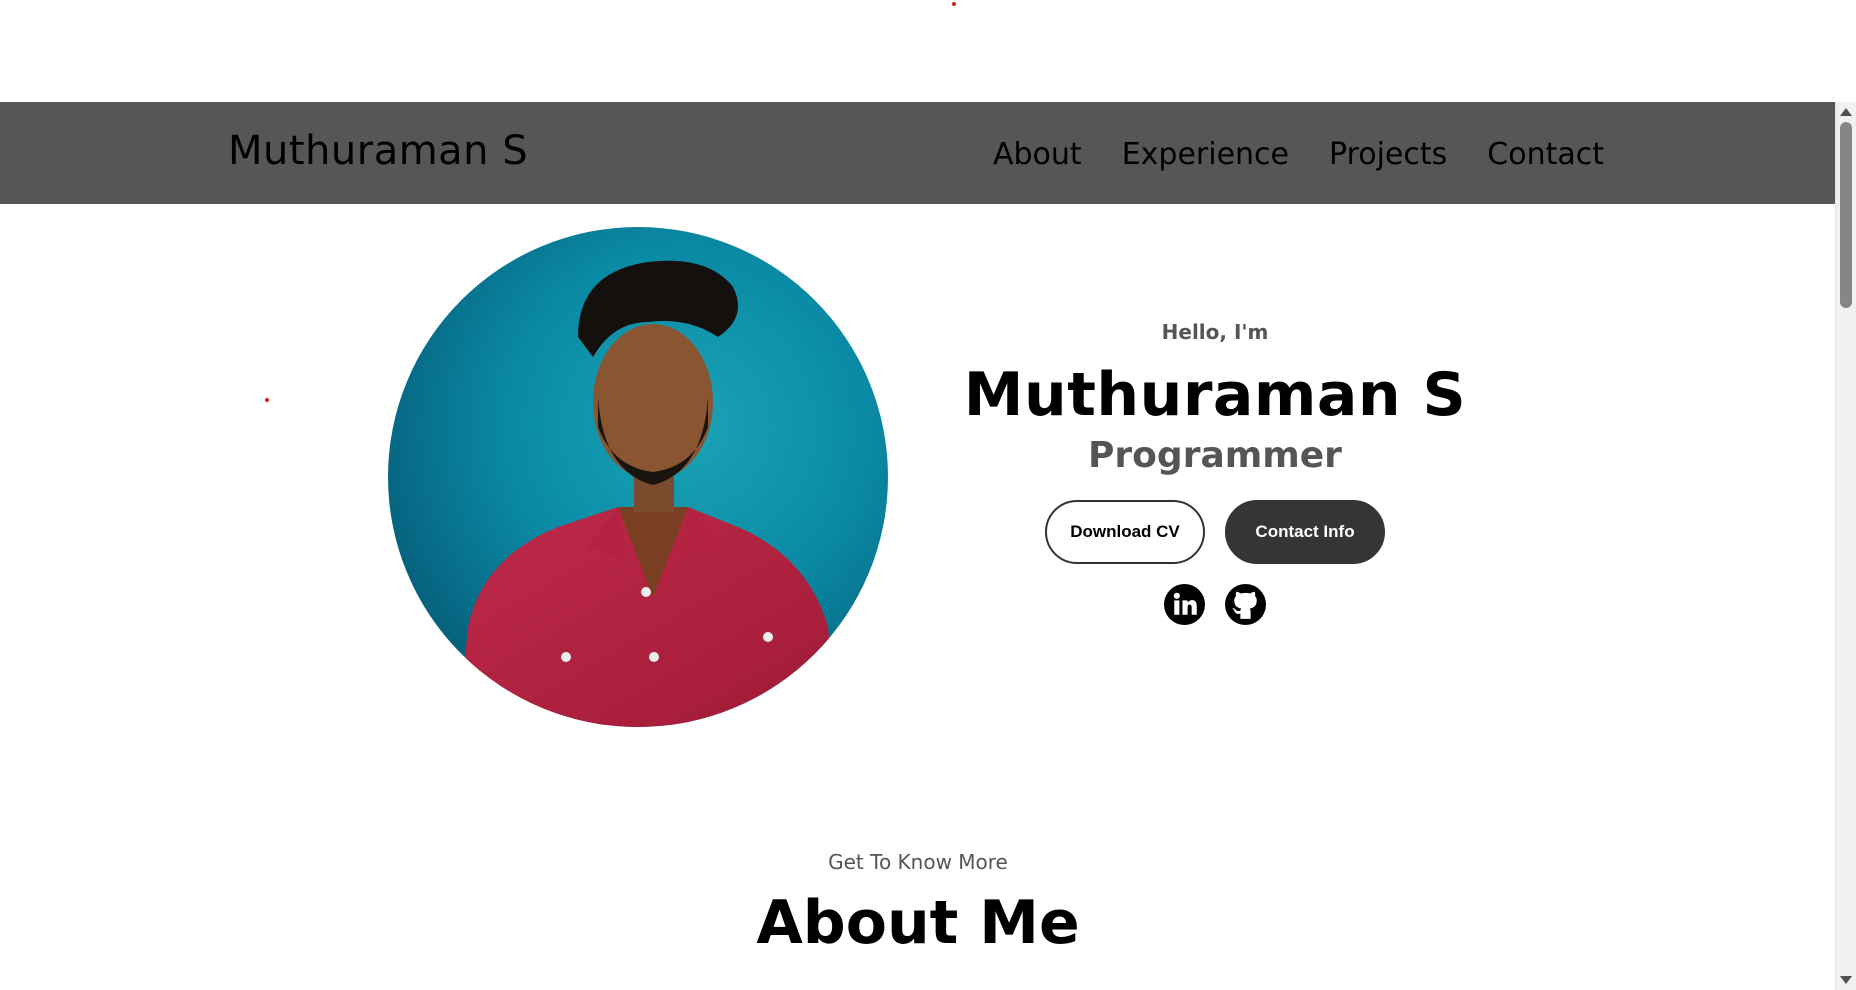  I want to click on hero-role: Programmer, so click(1215, 455).